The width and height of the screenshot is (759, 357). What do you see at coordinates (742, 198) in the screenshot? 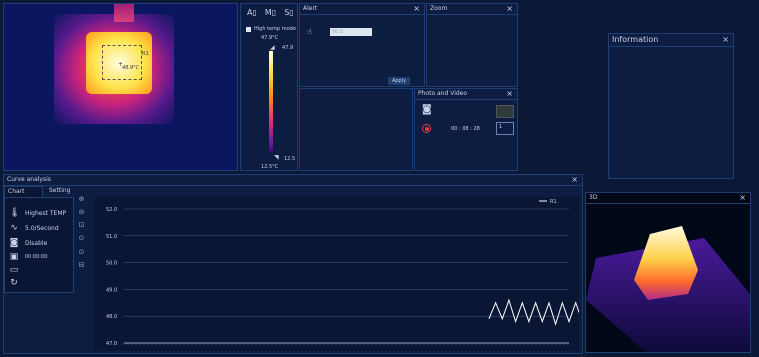
I see `view3d-close-icon: ×` at bounding box center [742, 198].